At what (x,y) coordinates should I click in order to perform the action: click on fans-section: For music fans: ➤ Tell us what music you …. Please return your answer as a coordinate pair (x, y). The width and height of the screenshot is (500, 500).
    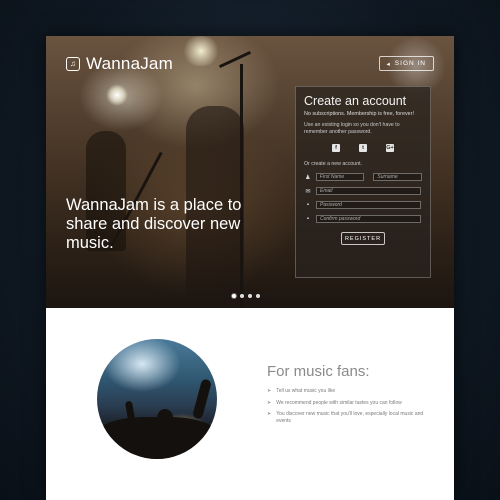
    Looking at the image, I should click on (352, 396).